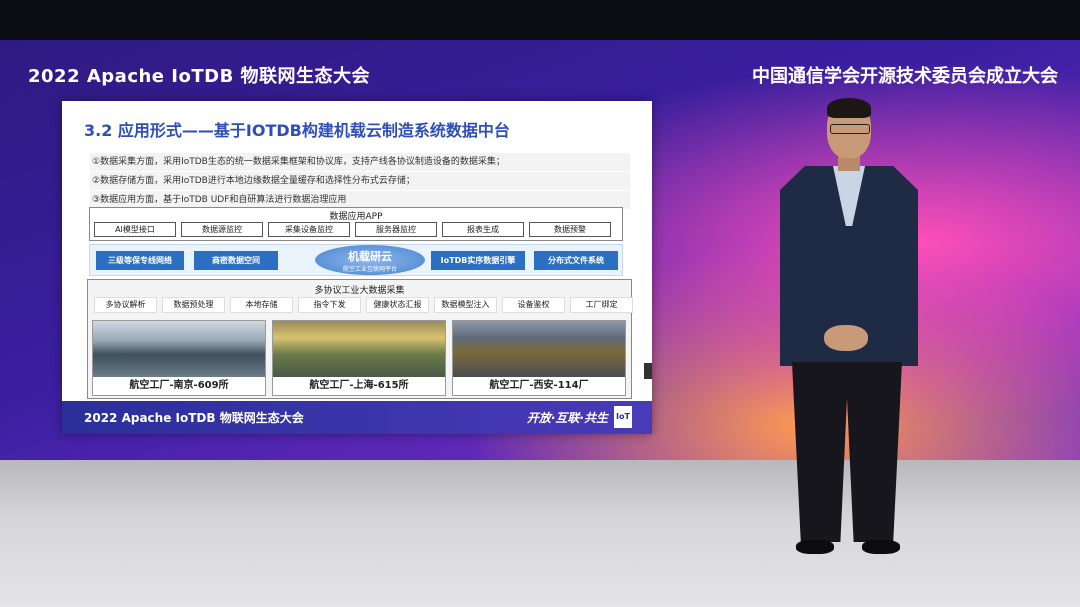 The image size is (1080, 607). Describe the element at coordinates (359, 386) in the screenshot. I see `factory-label: 航空工厂-上海-615所` at that location.